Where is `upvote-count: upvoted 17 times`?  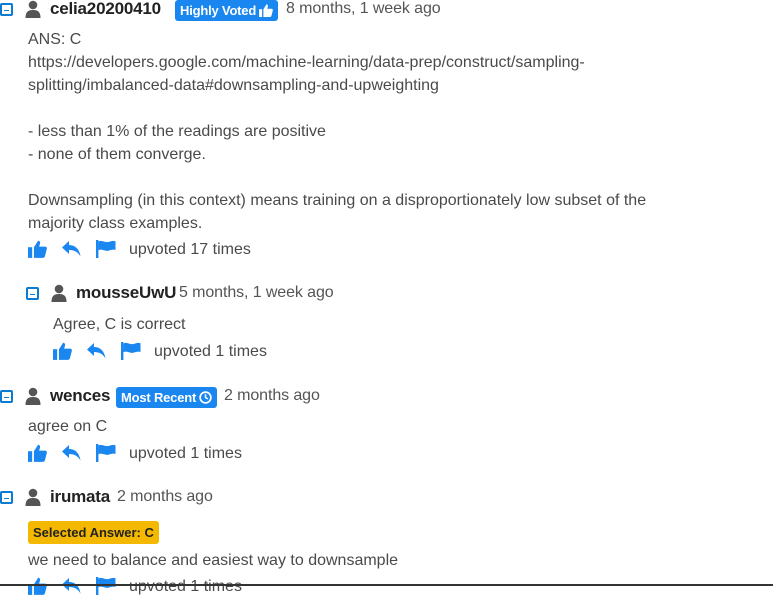 upvote-count: upvoted 17 times is located at coordinates (190, 249).